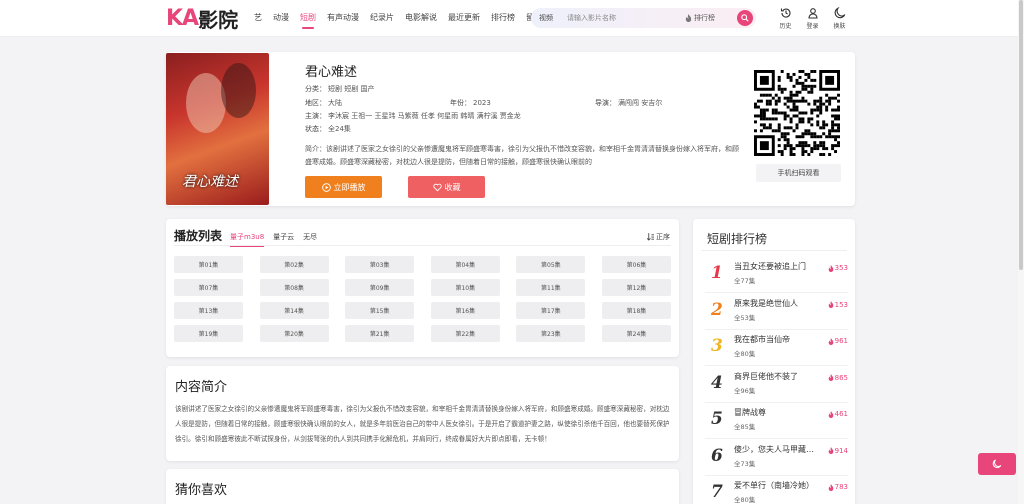 This screenshot has height=504, width=1024. What do you see at coordinates (335, 103) in the screenshot?
I see `meta-region-value: 大陆` at bounding box center [335, 103].